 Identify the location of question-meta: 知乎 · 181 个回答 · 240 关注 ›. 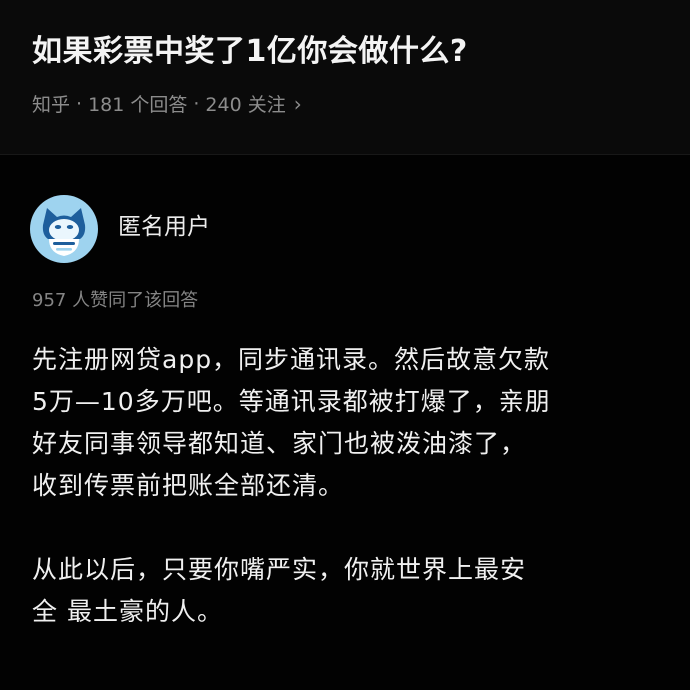
(167, 103).